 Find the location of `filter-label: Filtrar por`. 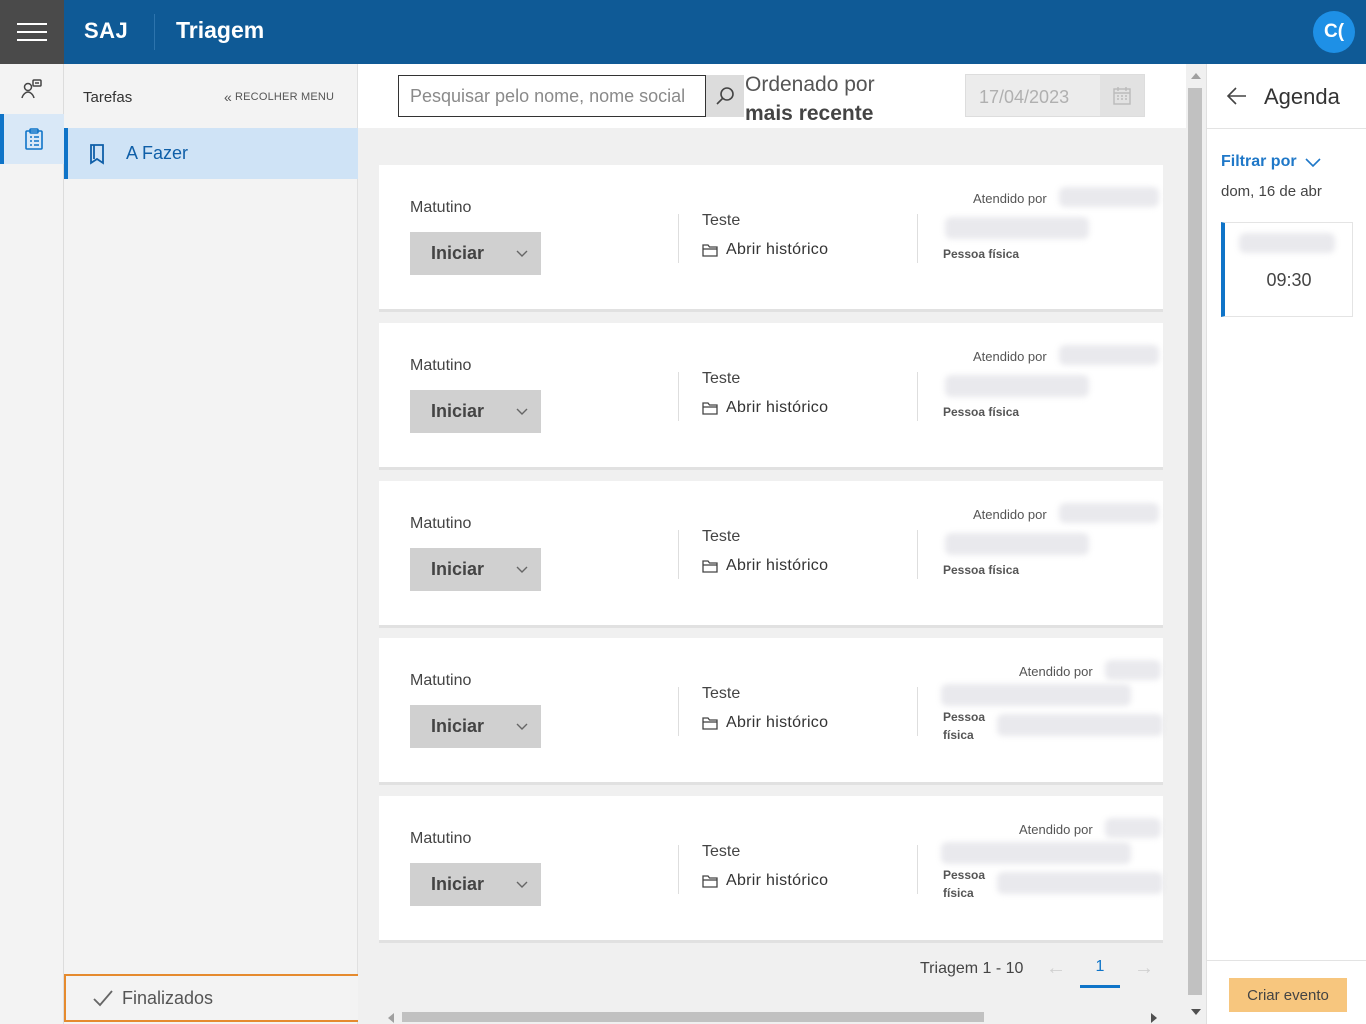

filter-label: Filtrar por is located at coordinates (1259, 161).